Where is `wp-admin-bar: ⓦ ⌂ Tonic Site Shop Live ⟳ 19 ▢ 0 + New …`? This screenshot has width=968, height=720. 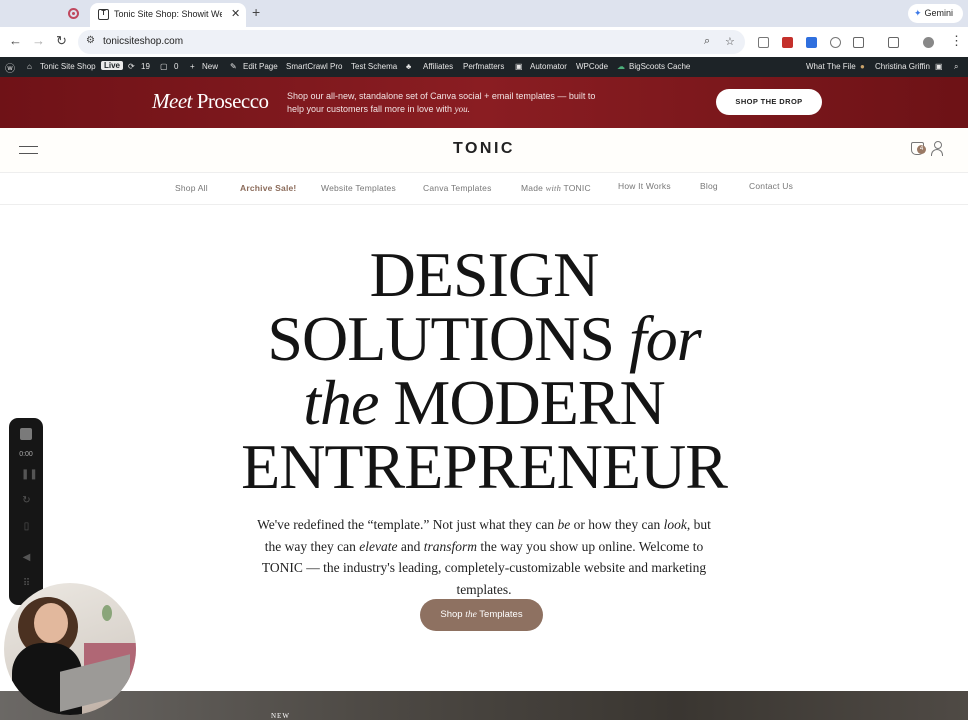 wp-admin-bar: ⓦ ⌂ Tonic Site Shop Live ⟳ 19 ▢ 0 + New … is located at coordinates (484, 67).